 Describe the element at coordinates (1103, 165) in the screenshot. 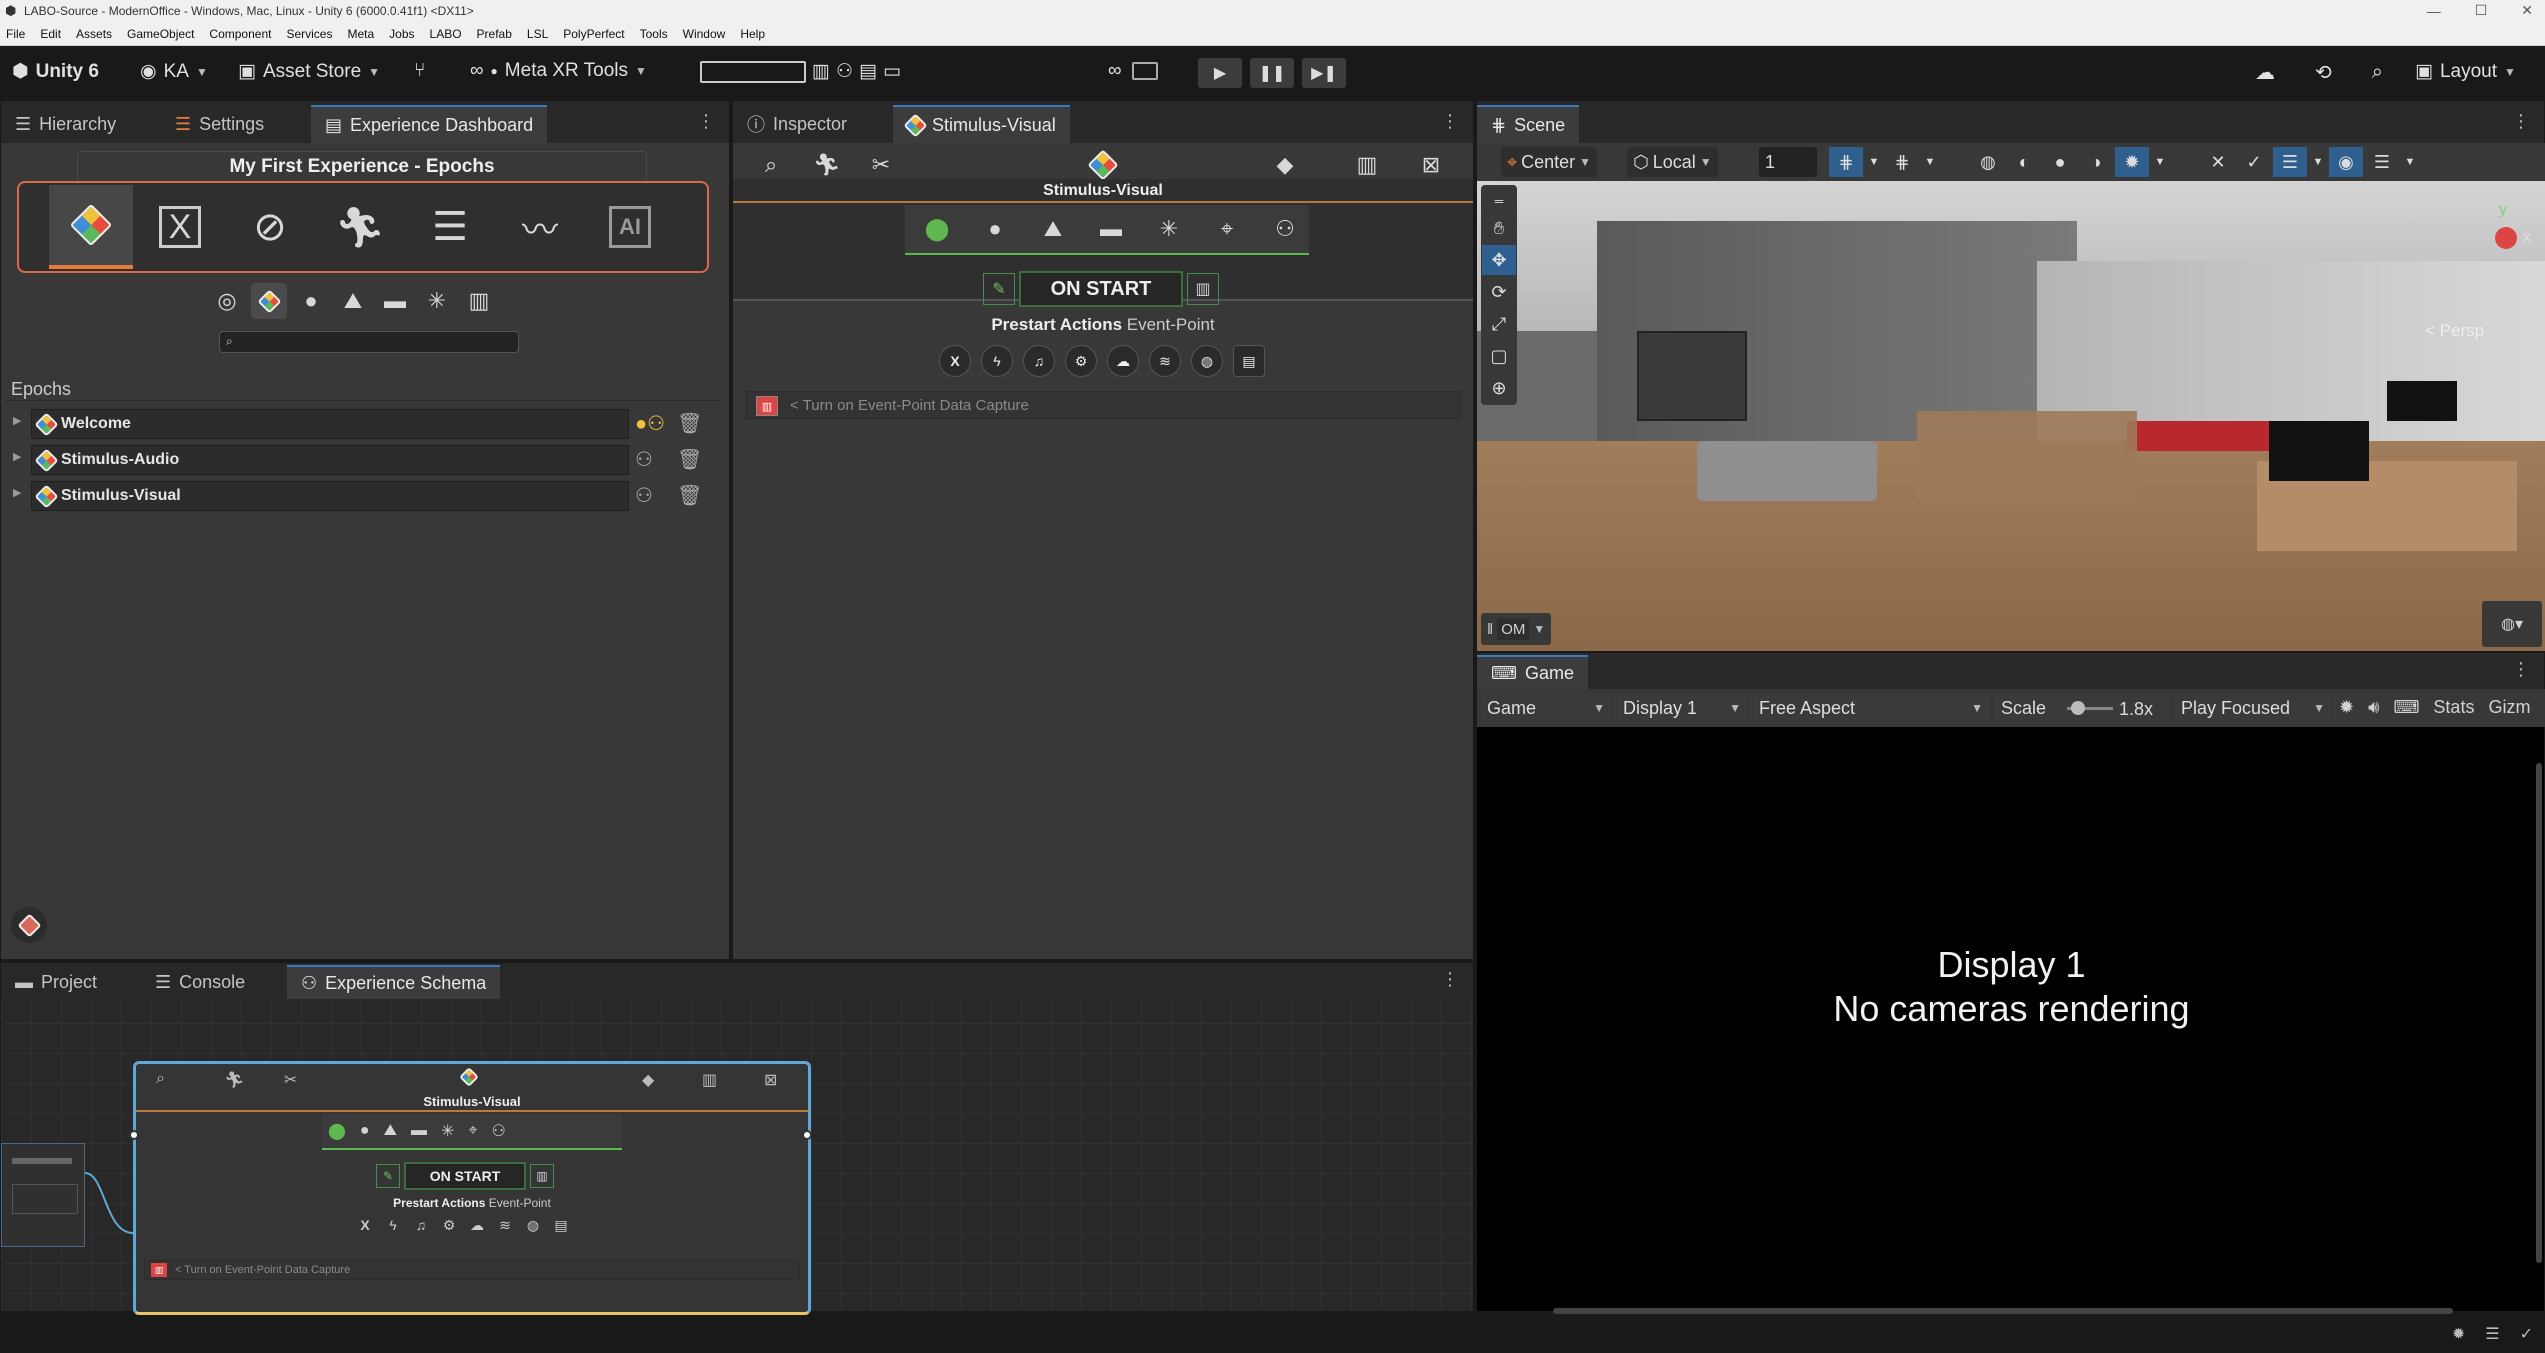

I see `epoch-diamond-icon` at that location.